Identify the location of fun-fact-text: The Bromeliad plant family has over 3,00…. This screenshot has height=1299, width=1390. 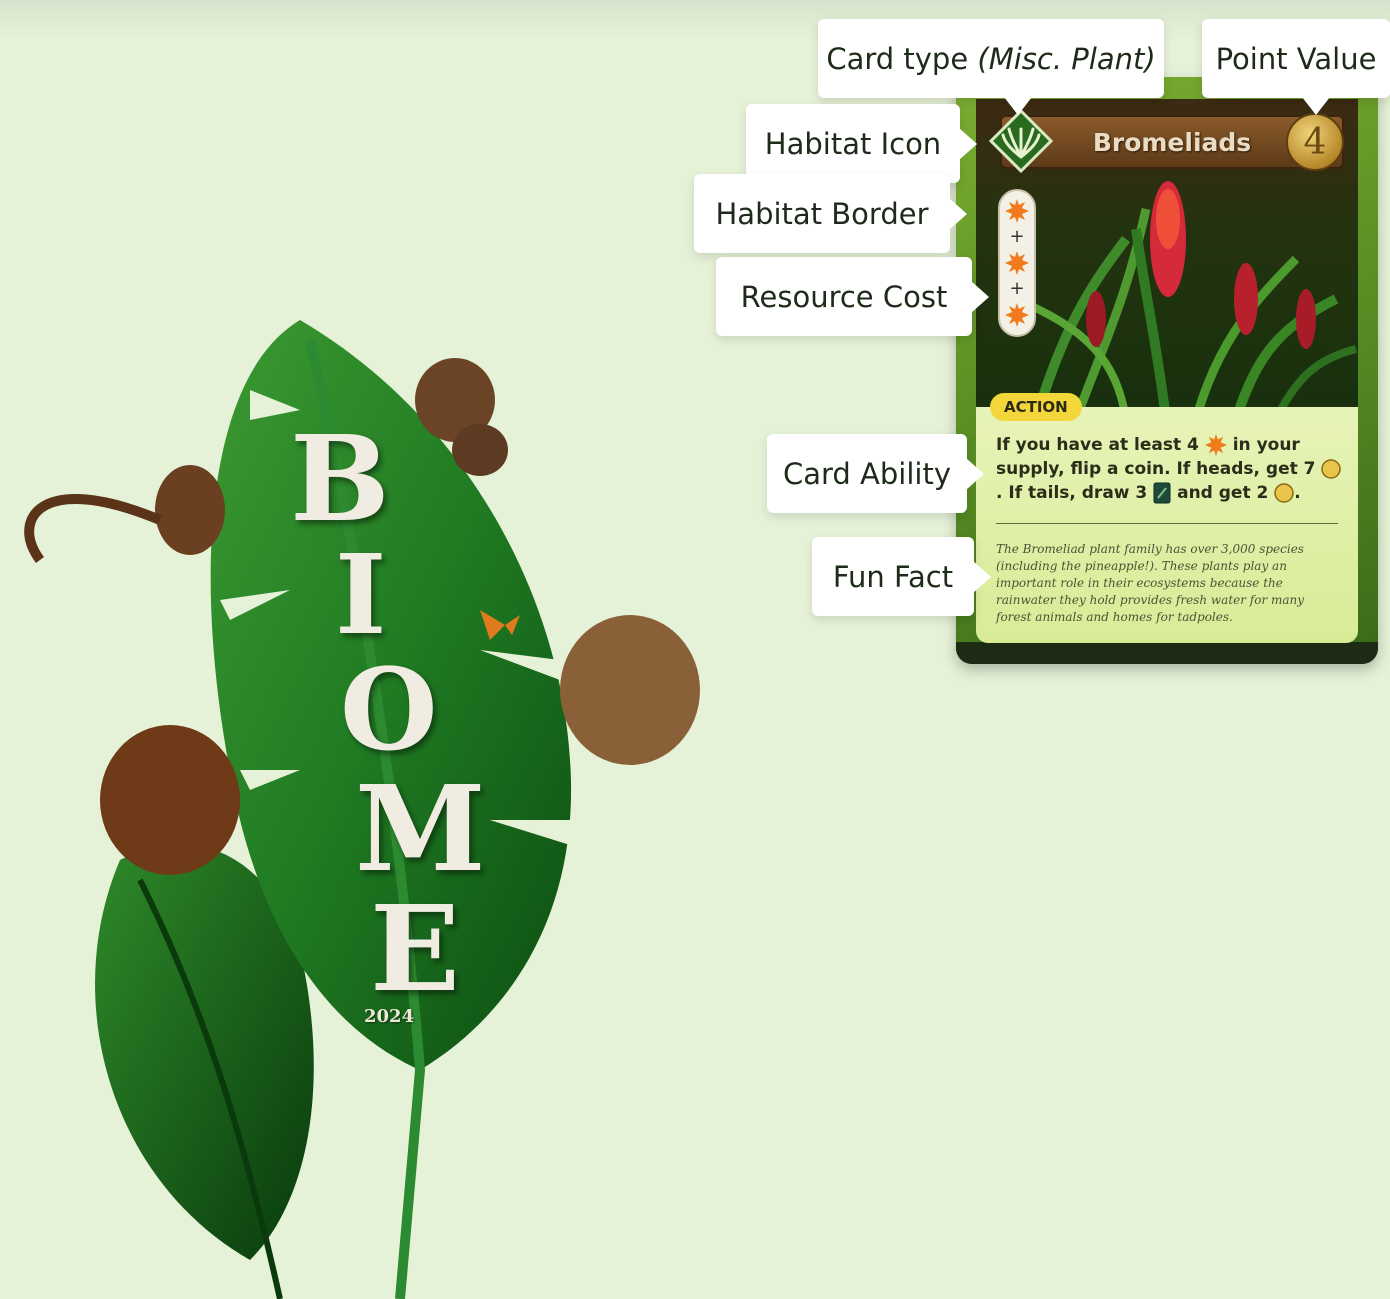
(1150, 583).